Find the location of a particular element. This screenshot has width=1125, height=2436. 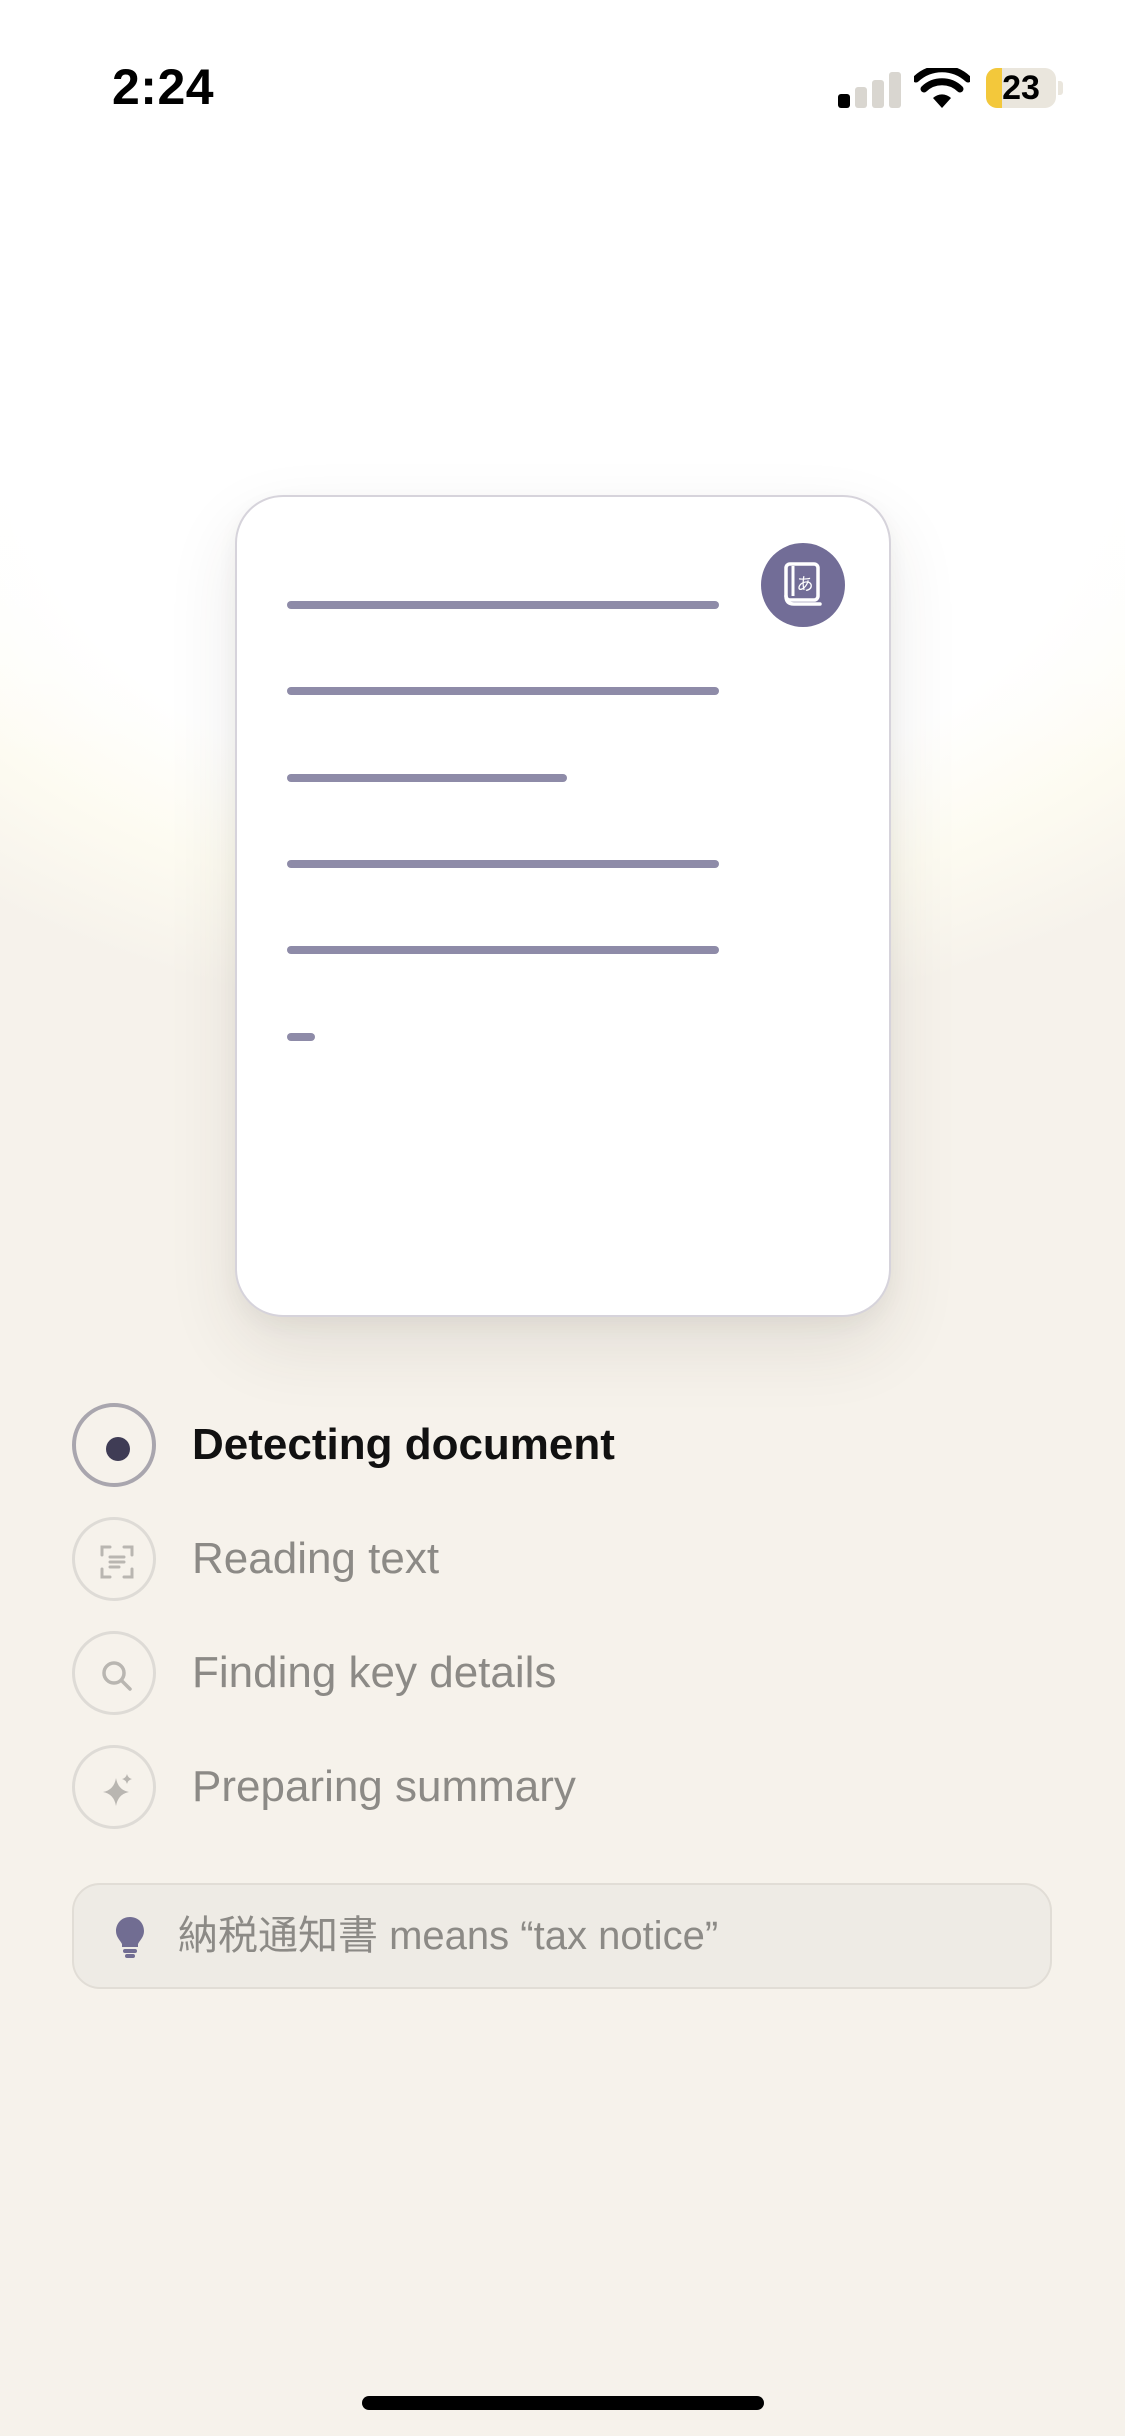

status-time: 2:24 is located at coordinates (163, 87).